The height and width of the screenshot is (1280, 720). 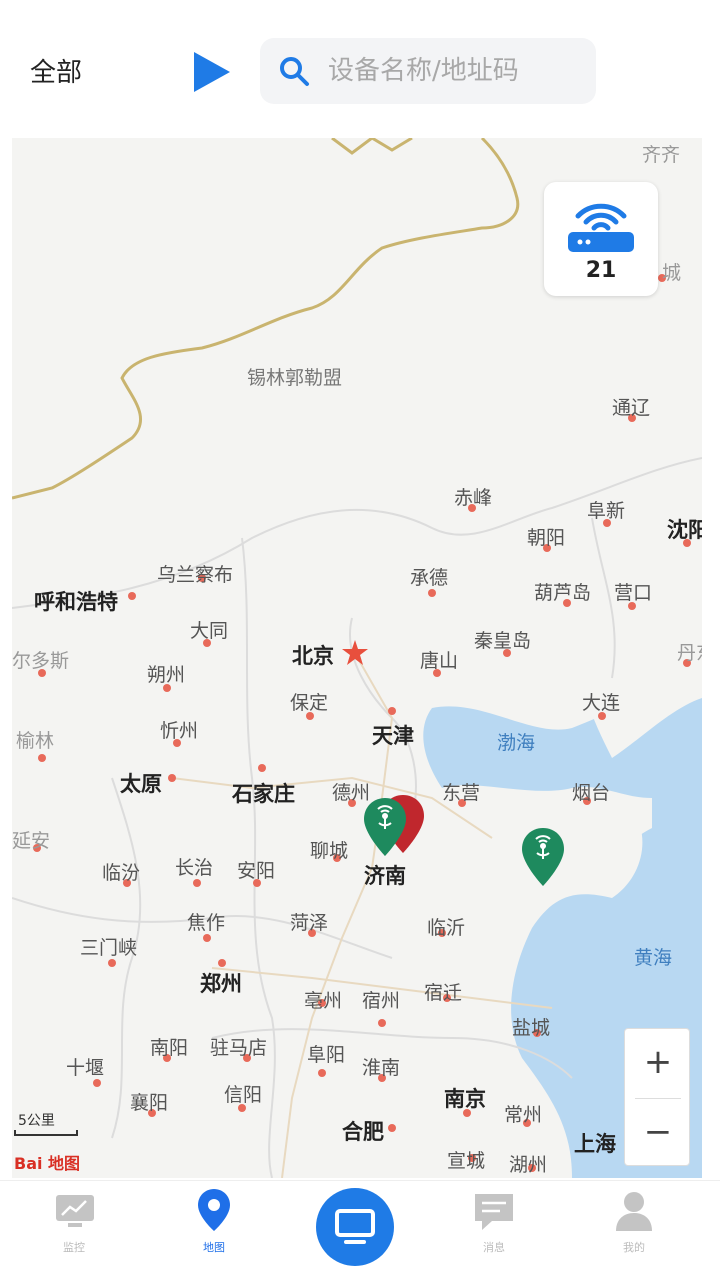 What do you see at coordinates (381, 1001) in the screenshot?
I see `map-label-suzhou-ah: 宿州` at bounding box center [381, 1001].